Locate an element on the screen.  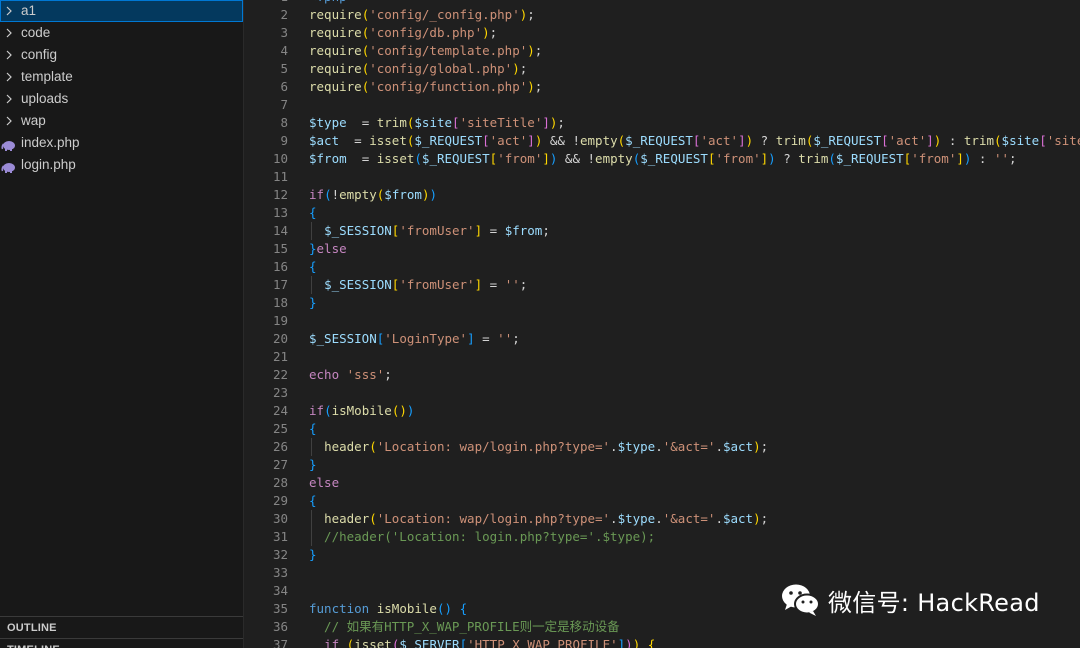
file-item-login-php: login.php is located at coordinates (121, 165).